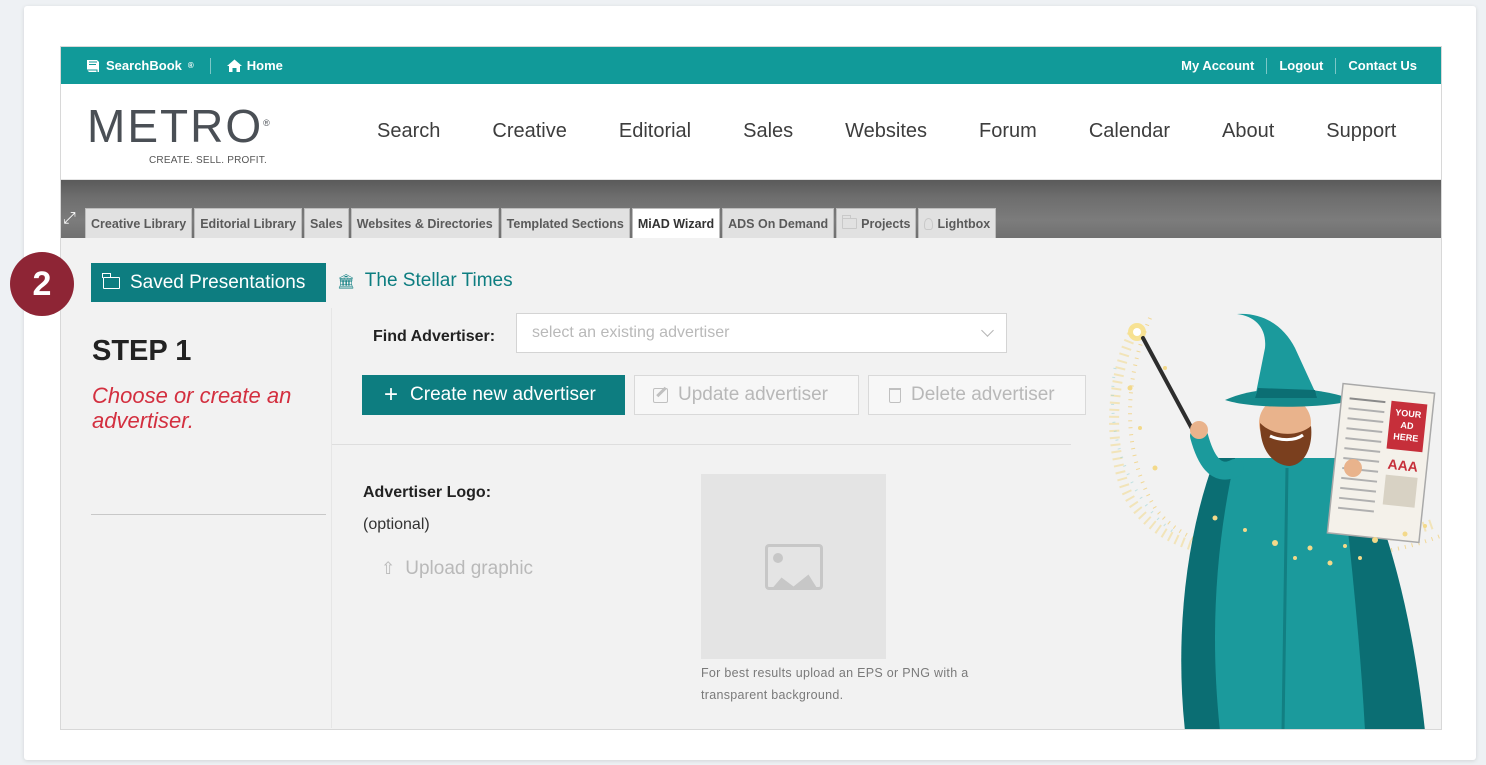 This screenshot has width=1486, height=765. Describe the element at coordinates (438, 280) in the screenshot. I see `publication-name: The Stellar Times` at that location.